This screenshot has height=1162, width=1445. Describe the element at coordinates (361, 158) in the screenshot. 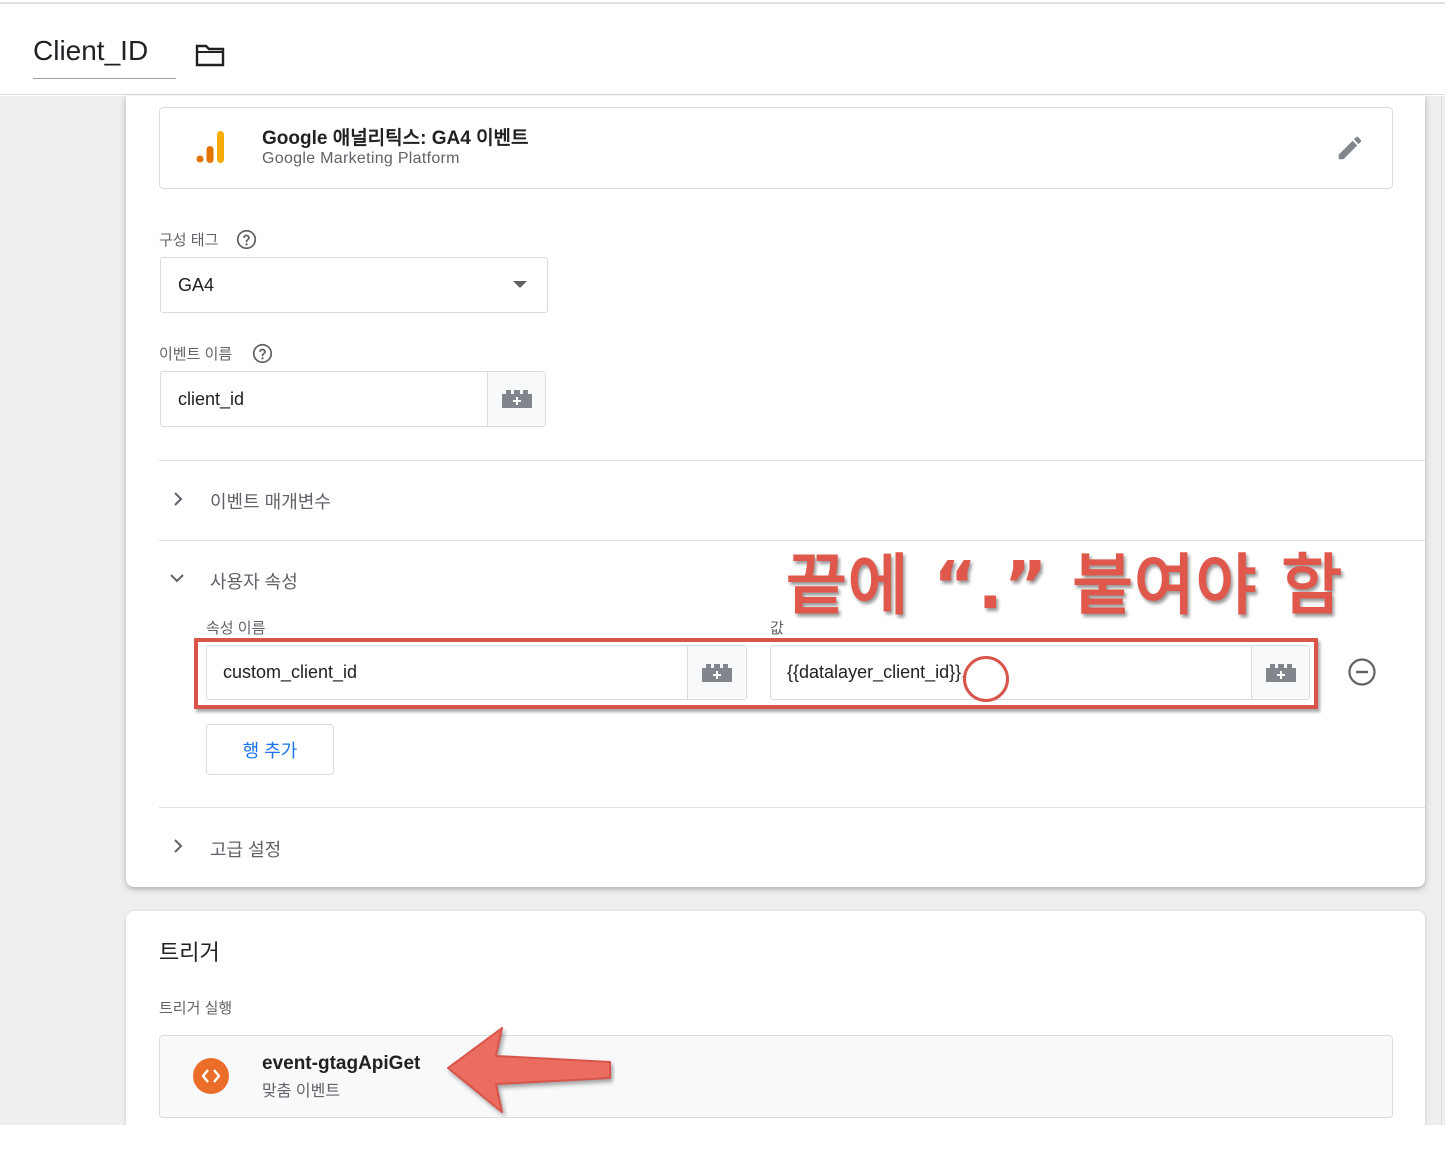

I see `tag-type-subtitle: Google Marketing Platform` at that location.